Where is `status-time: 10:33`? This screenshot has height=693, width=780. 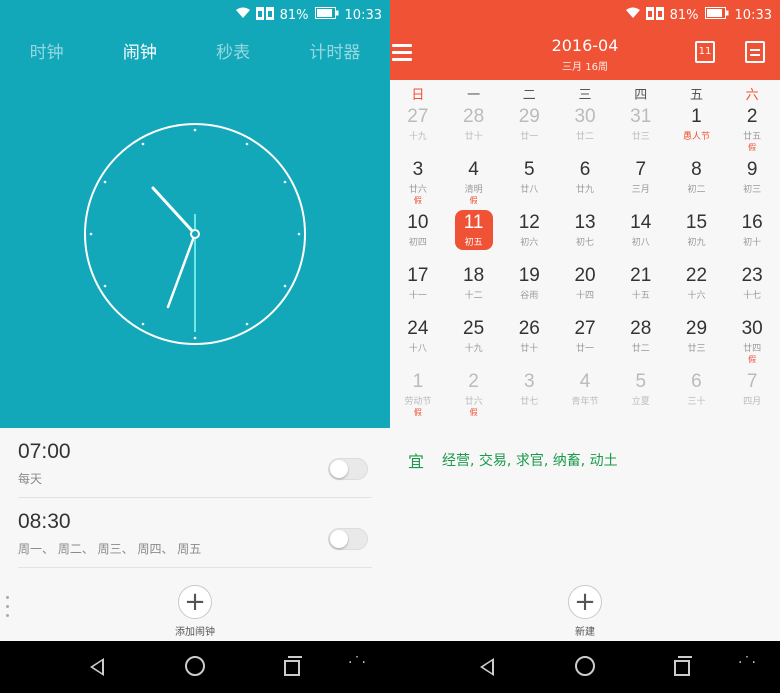
status-time: 10:33 is located at coordinates (363, 15).